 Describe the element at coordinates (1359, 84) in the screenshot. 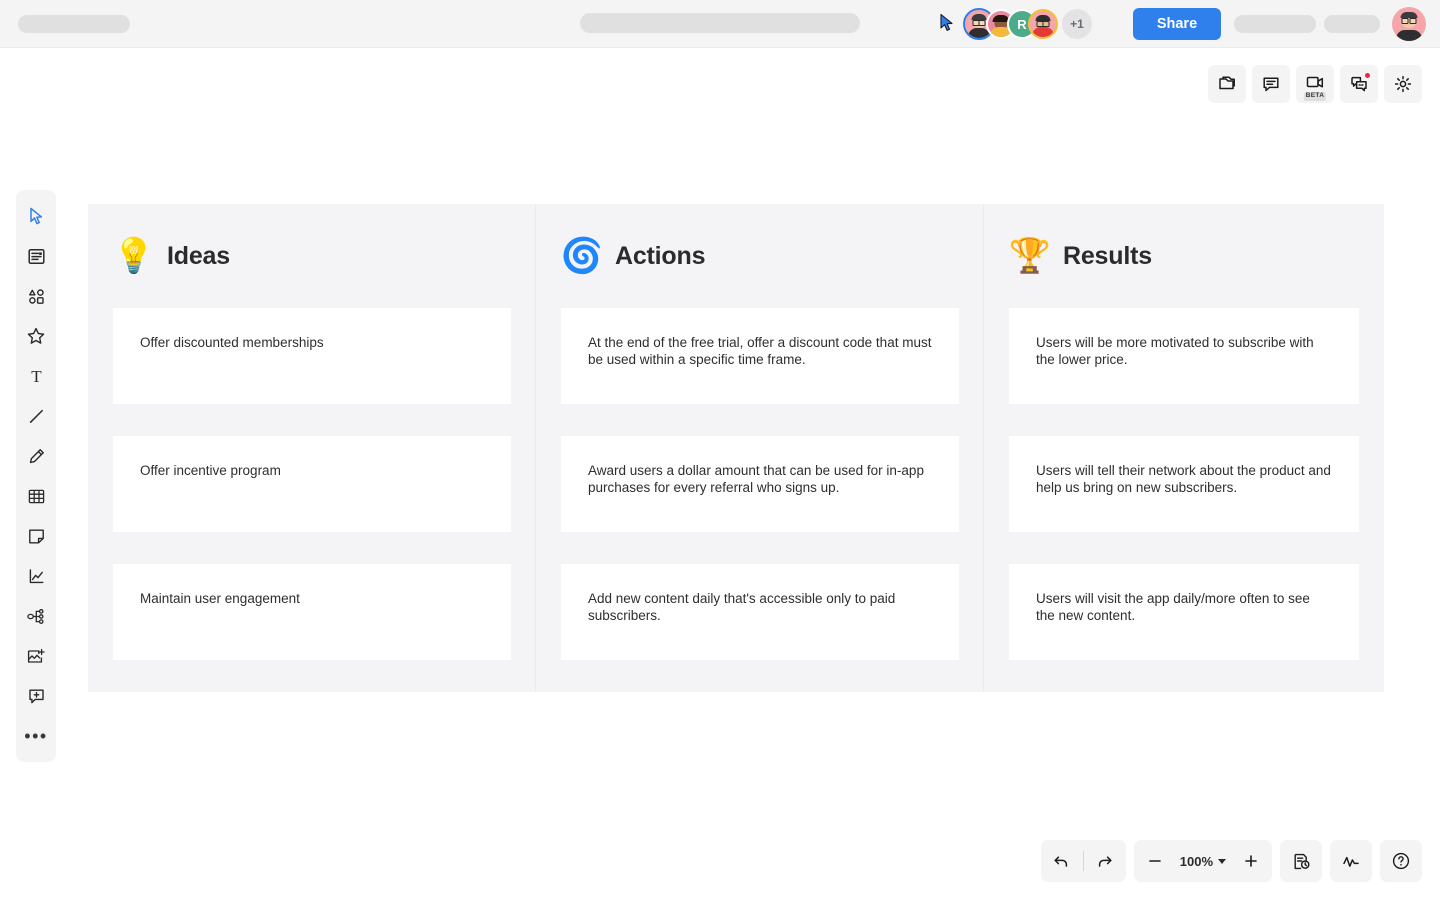

I see `chat-icon` at that location.